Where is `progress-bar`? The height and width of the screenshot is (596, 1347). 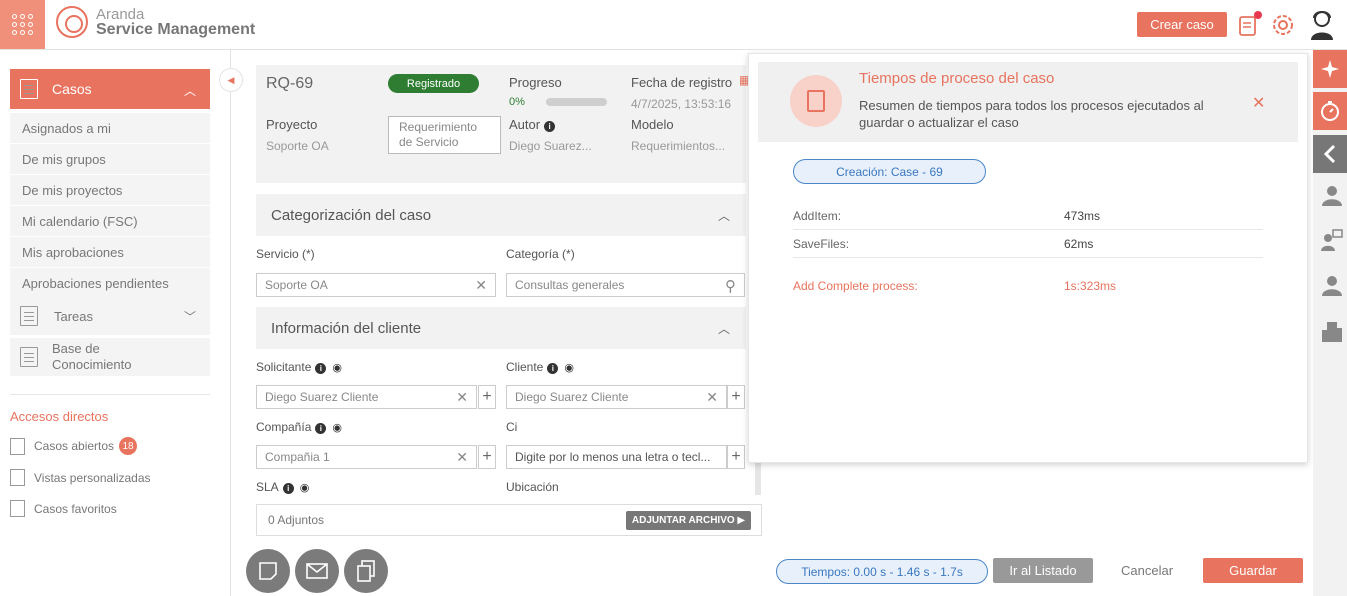 progress-bar is located at coordinates (576, 102).